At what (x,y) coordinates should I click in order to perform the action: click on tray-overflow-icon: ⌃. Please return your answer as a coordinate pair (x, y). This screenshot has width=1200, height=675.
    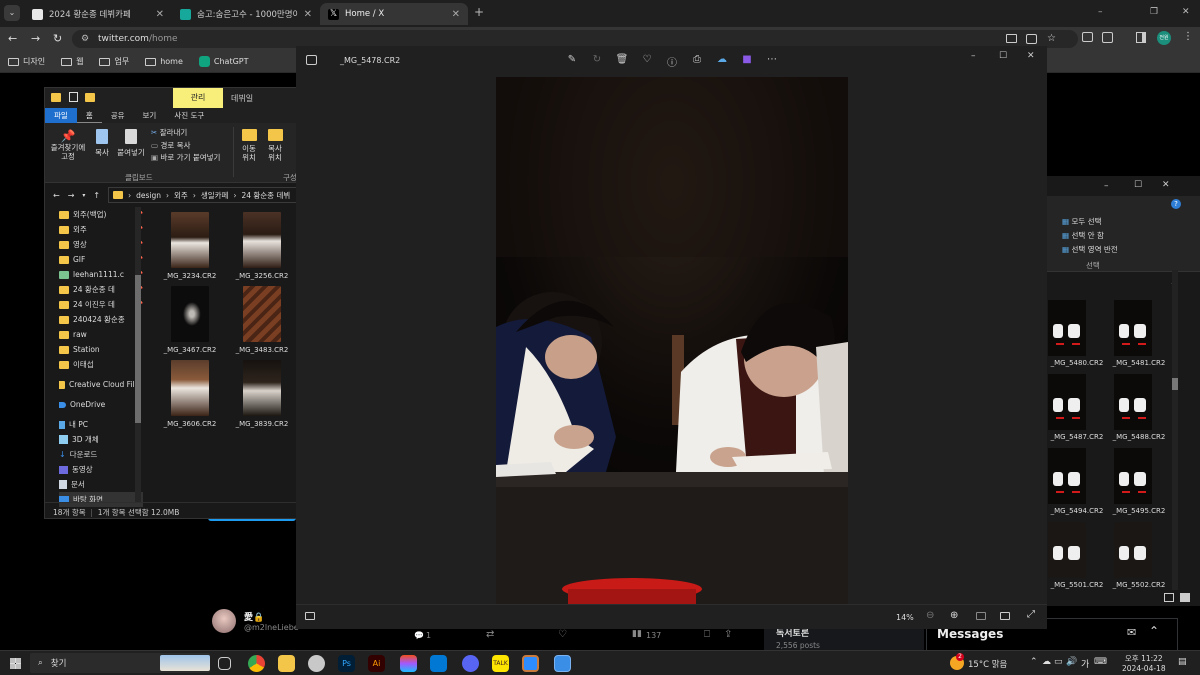
    Looking at the image, I should click on (1034, 662).